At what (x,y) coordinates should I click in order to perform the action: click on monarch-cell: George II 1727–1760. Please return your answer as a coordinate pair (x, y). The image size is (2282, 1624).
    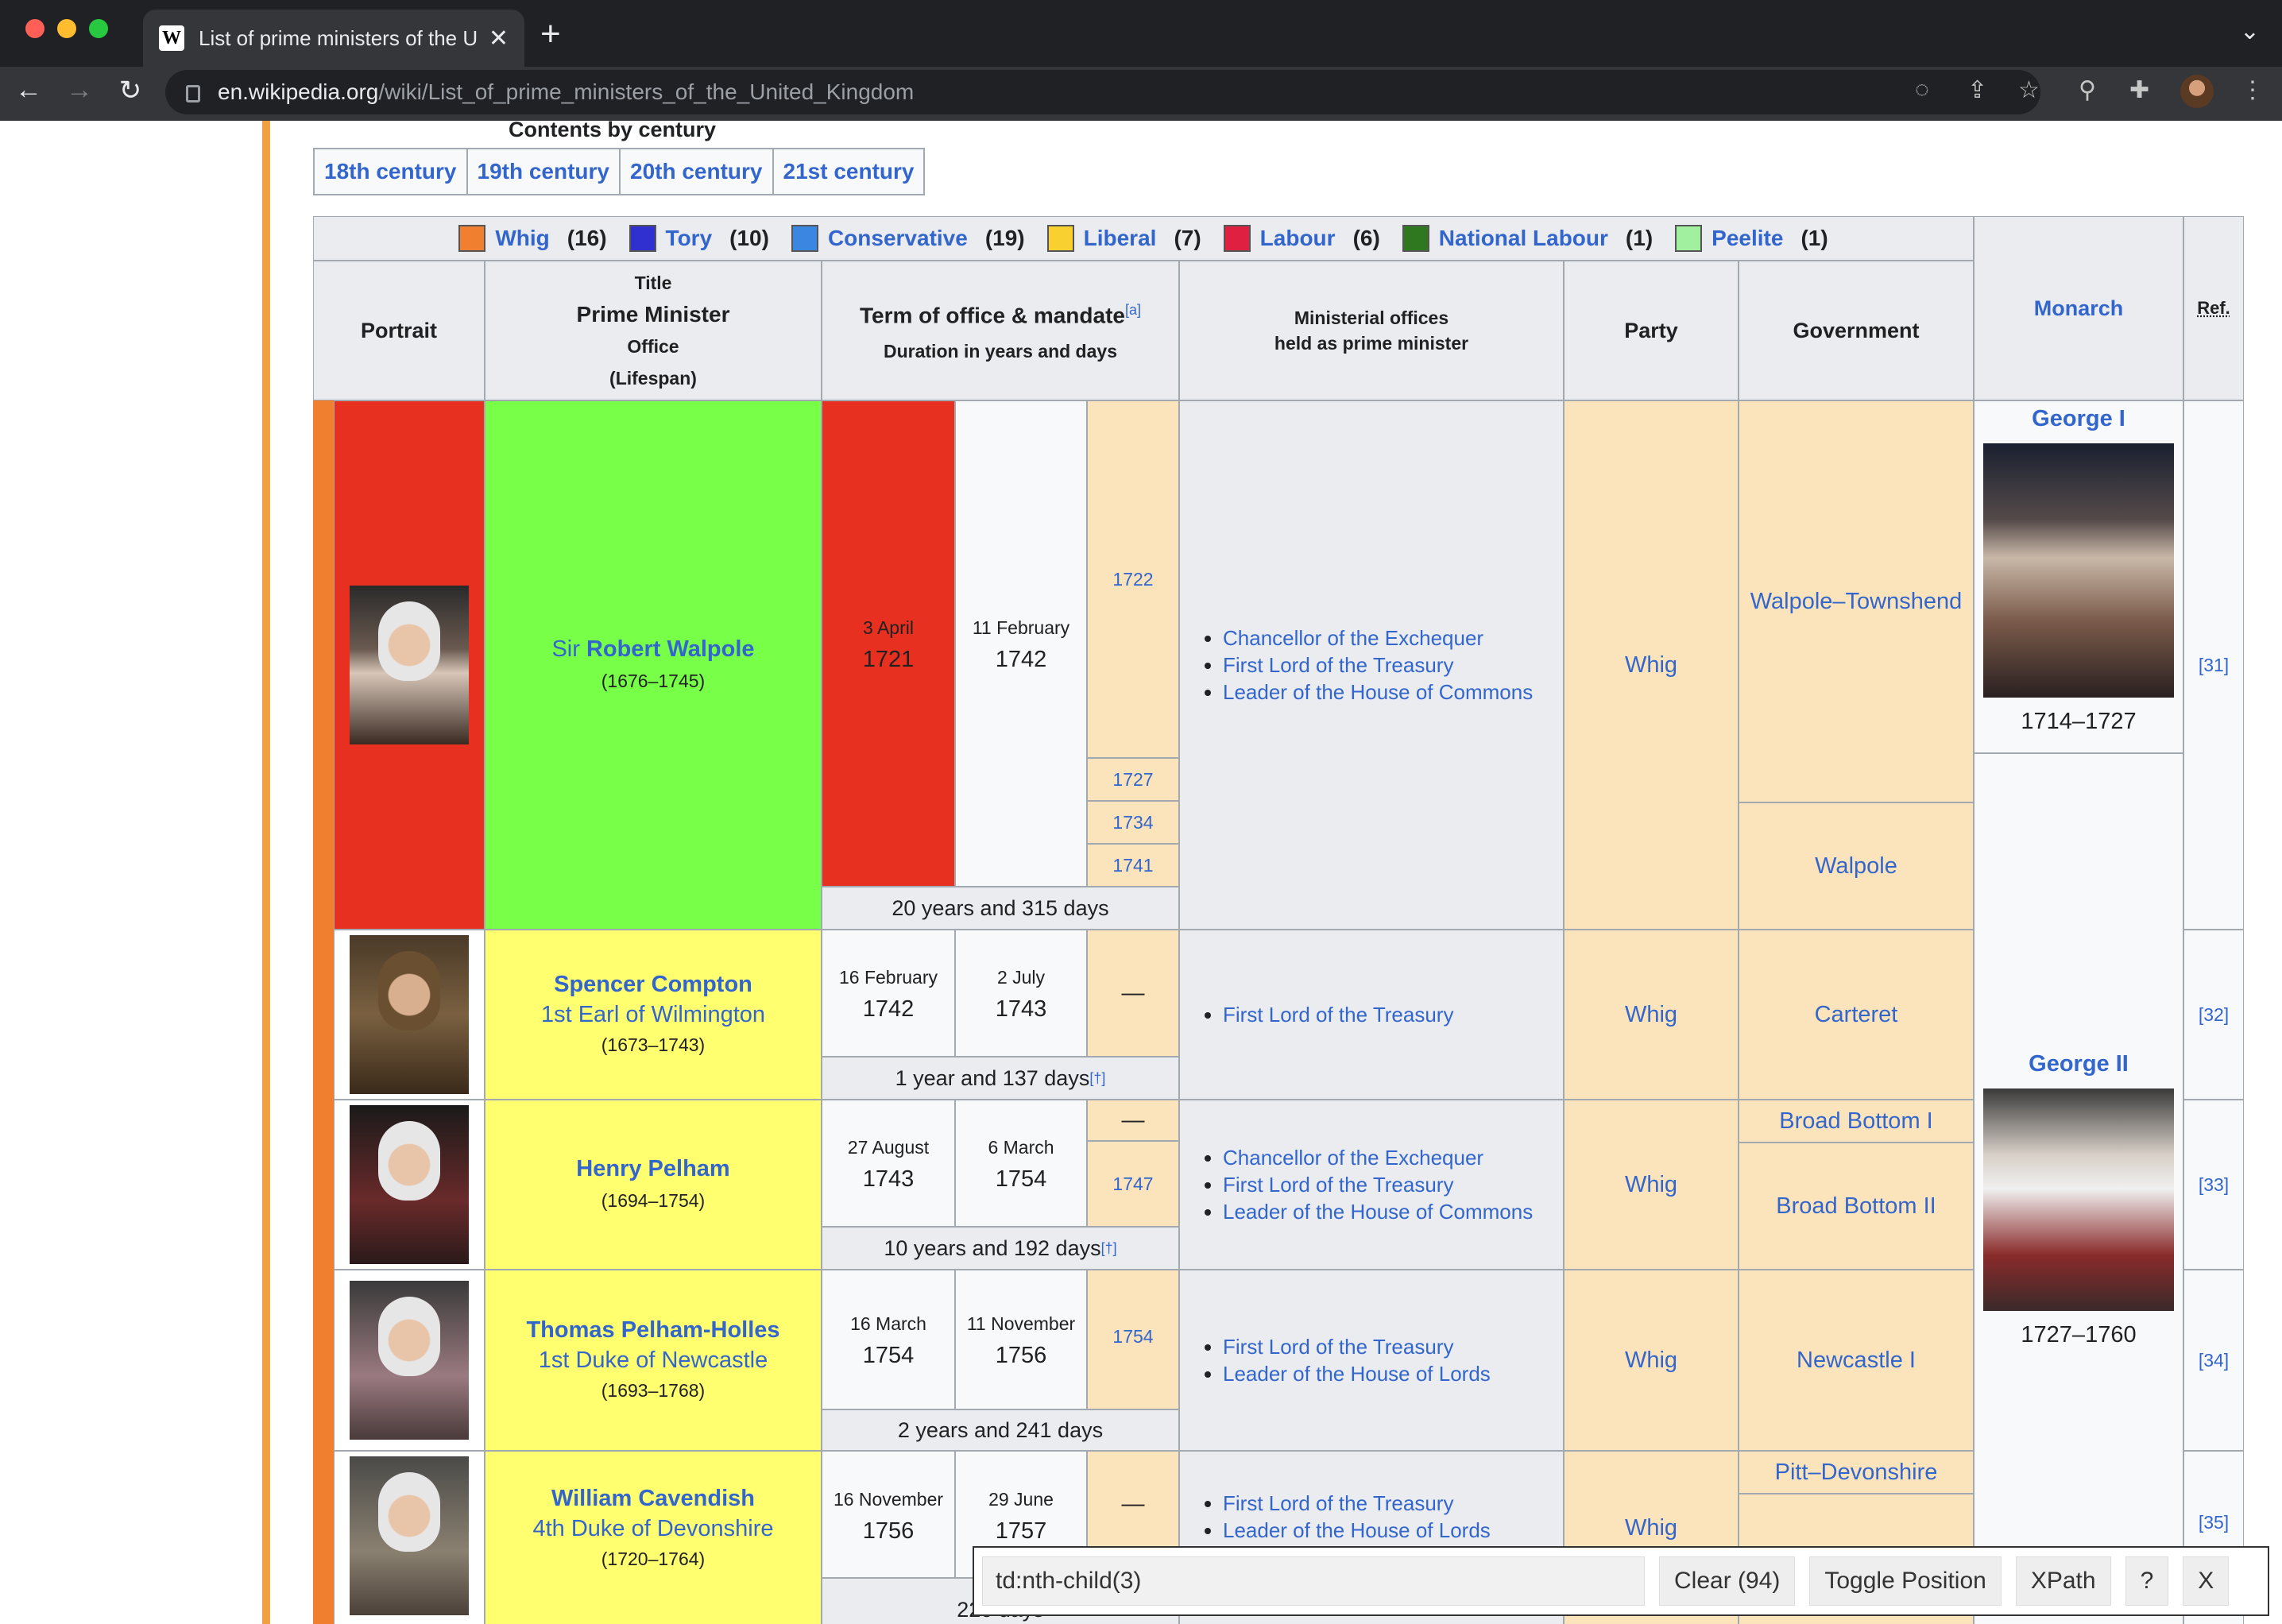
    Looking at the image, I should click on (2078, 1188).